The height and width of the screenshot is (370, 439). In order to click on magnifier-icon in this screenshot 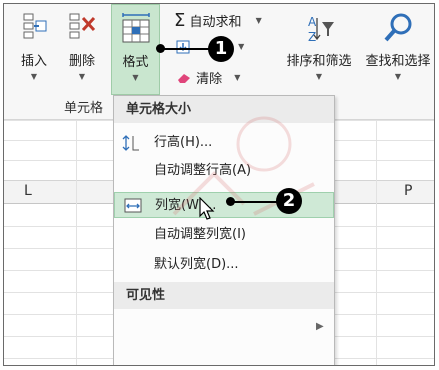, I will do `click(398, 27)`.